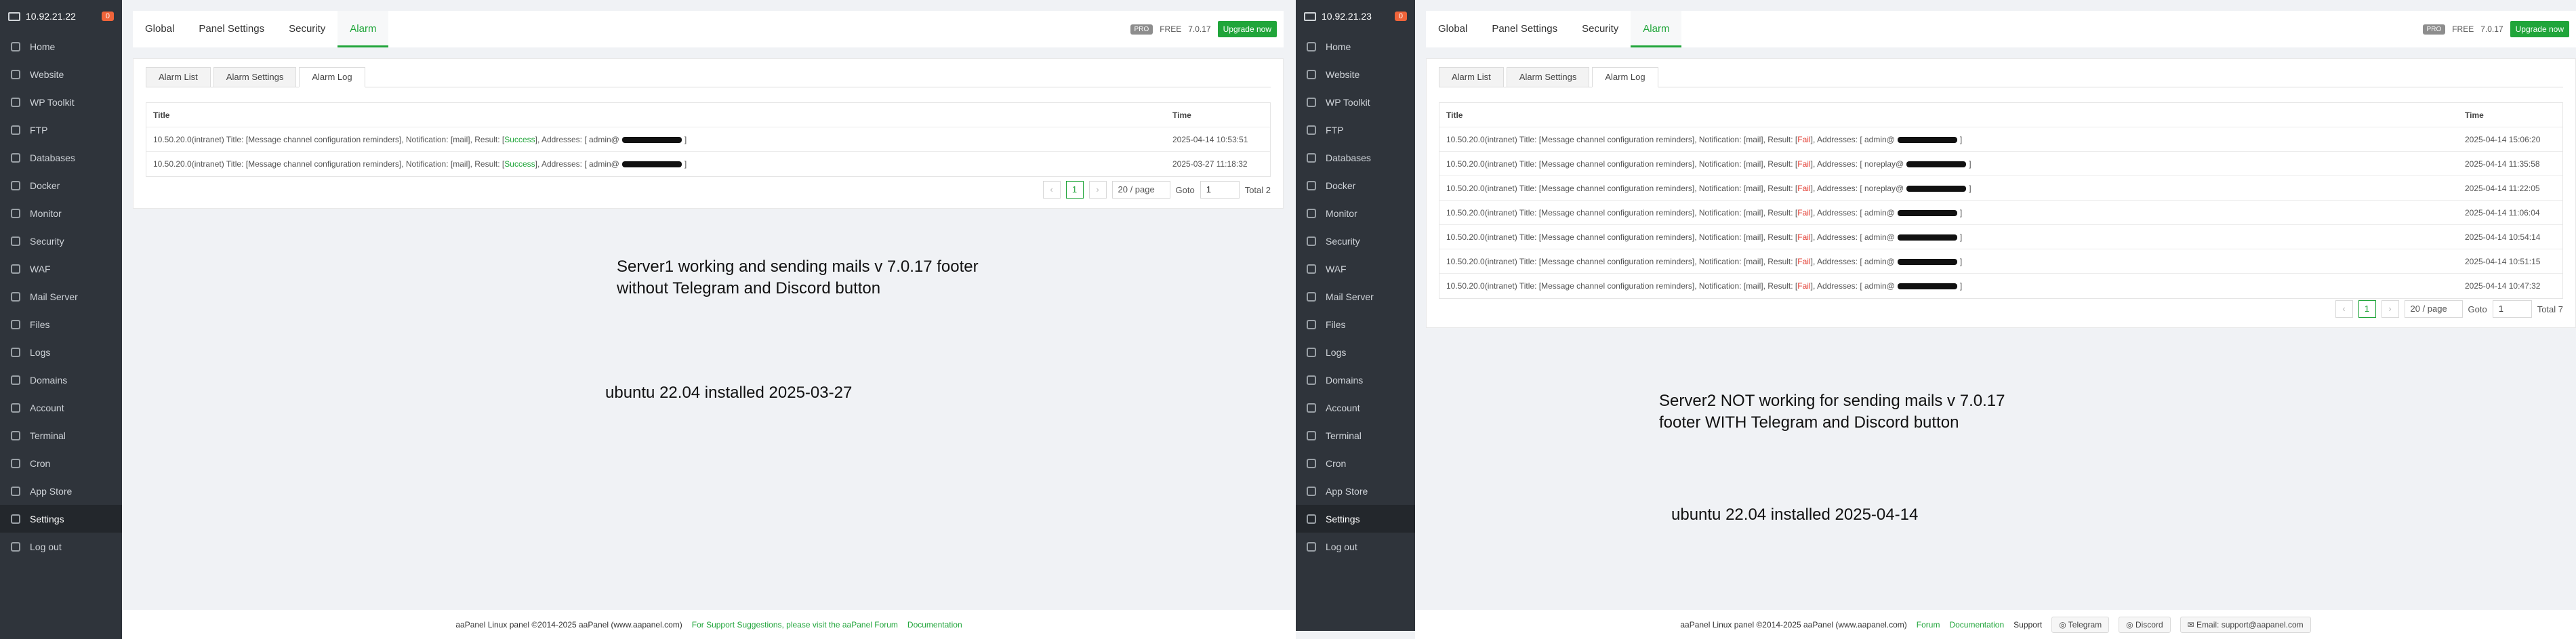 This screenshot has height=639, width=2576. Describe the element at coordinates (2550, 309) in the screenshot. I see `total-count: Total 7` at that location.